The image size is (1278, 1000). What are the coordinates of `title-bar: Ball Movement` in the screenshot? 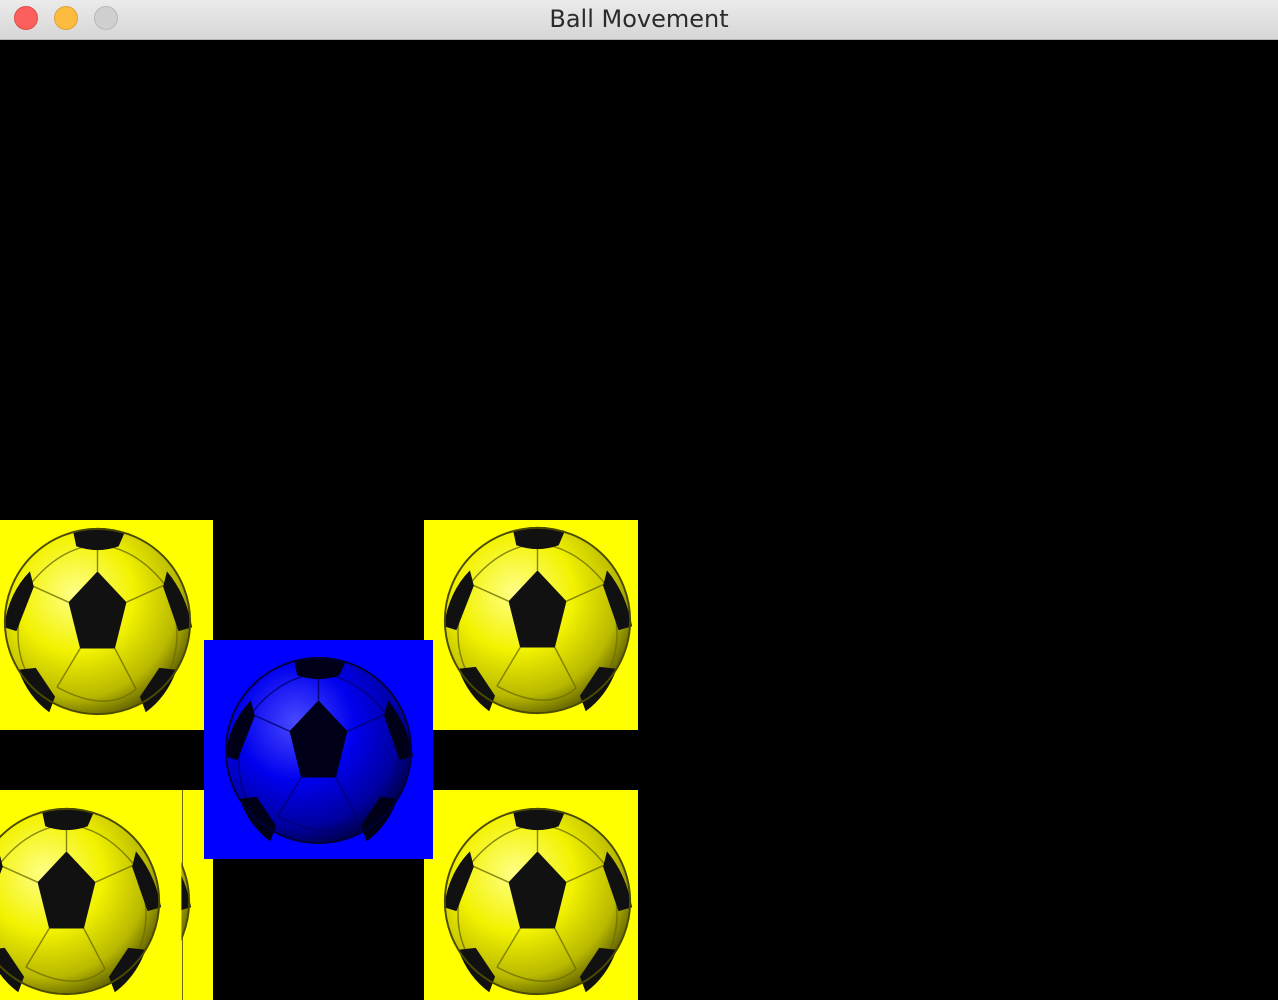 It's located at (639, 20).